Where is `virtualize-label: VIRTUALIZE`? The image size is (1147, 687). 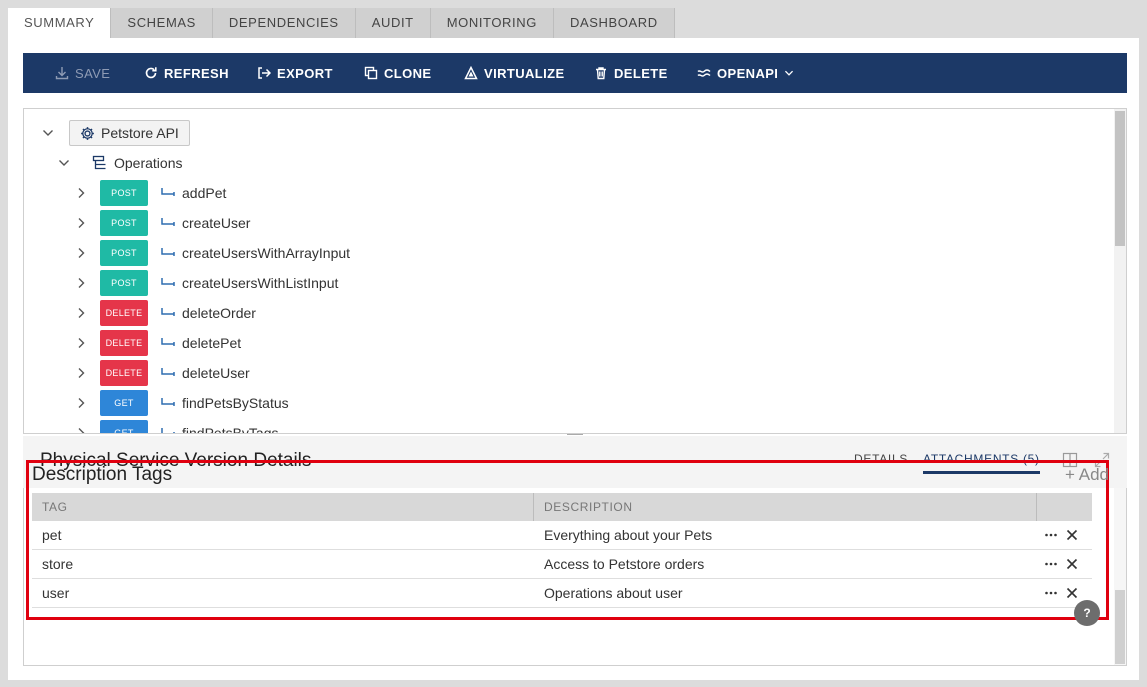 virtualize-label: VIRTUALIZE is located at coordinates (524, 73).